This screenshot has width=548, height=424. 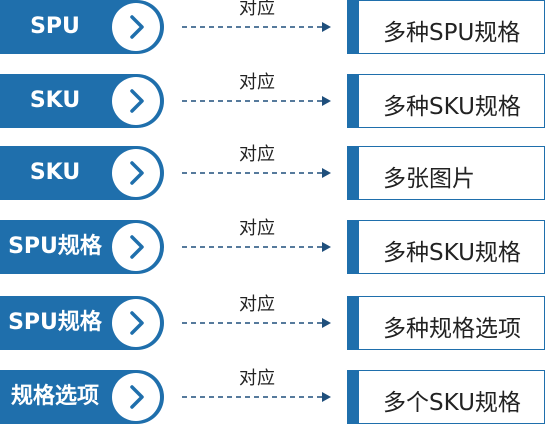 I want to click on target-box: 多个SKU规格, so click(x=446, y=397).